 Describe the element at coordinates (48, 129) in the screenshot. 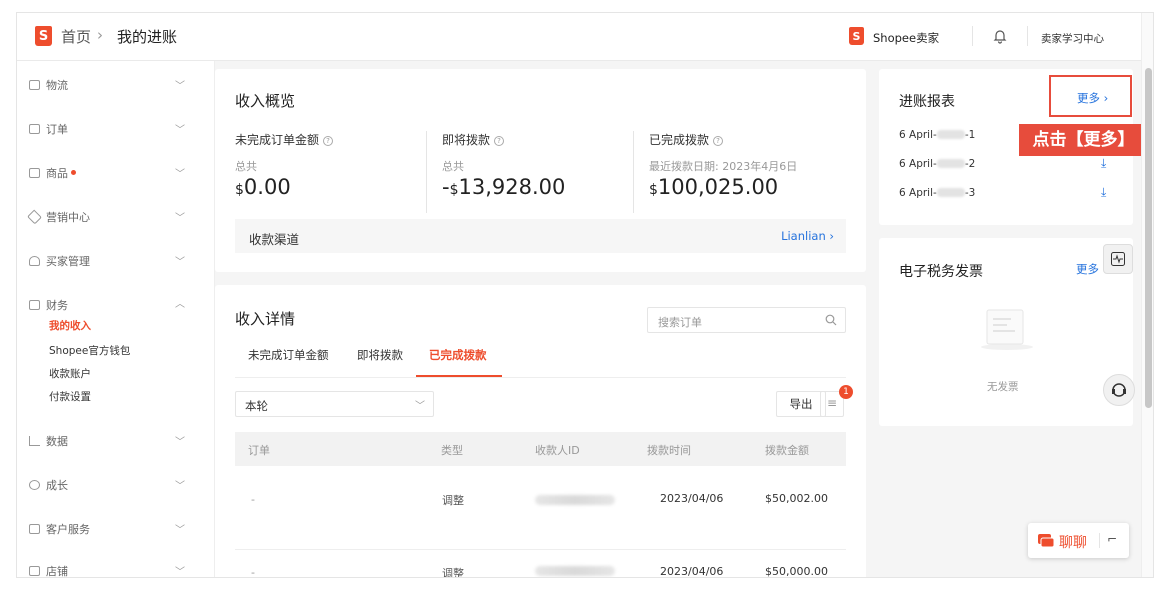

I see `sidebar-item-orders: 订单` at that location.